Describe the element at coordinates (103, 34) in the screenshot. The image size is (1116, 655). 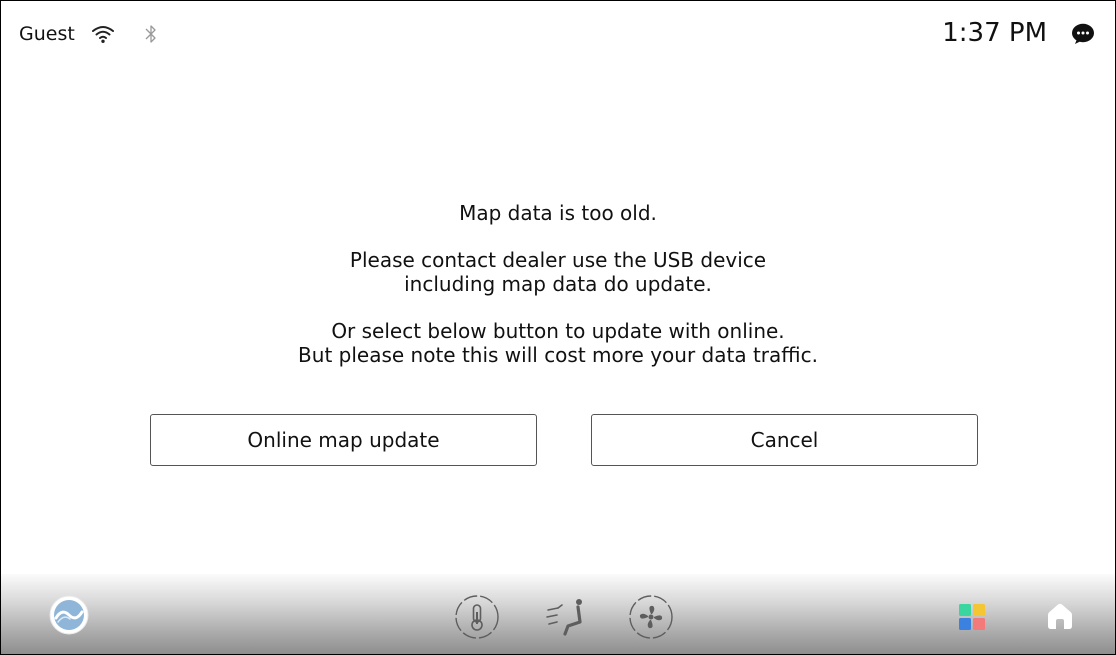
I see `wifi-icon` at that location.